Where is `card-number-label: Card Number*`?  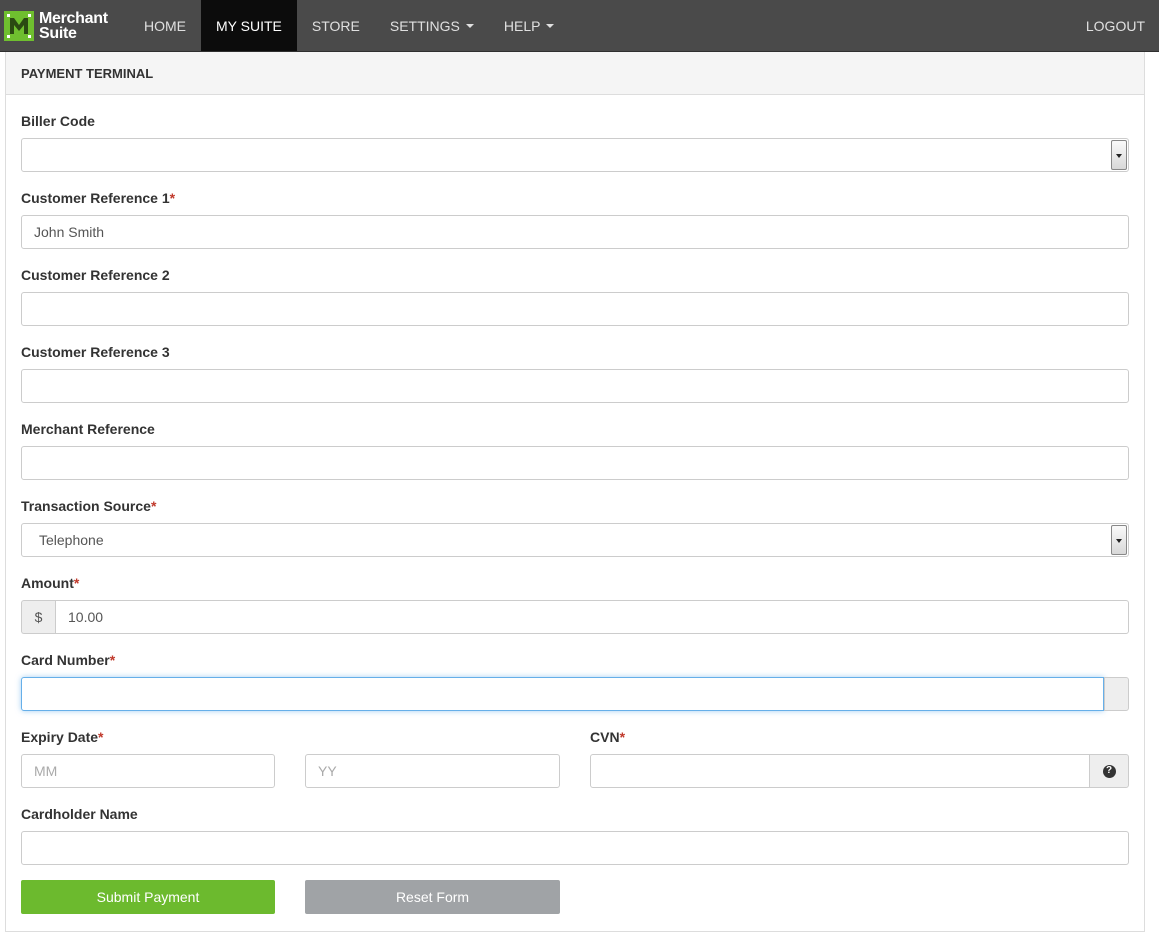
card-number-label: Card Number* is located at coordinates (68, 660).